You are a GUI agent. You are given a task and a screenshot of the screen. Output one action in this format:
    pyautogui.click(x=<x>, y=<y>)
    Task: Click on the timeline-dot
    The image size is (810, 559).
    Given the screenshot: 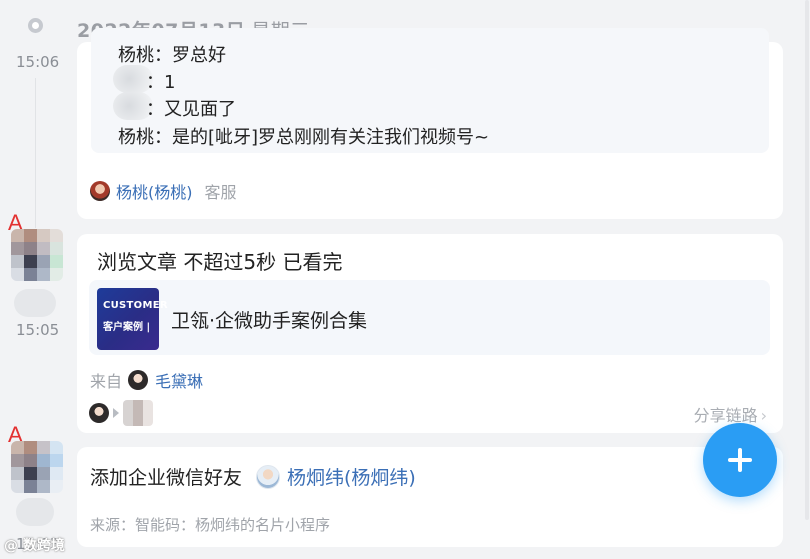 What is the action you would take?
    pyautogui.click(x=35, y=25)
    